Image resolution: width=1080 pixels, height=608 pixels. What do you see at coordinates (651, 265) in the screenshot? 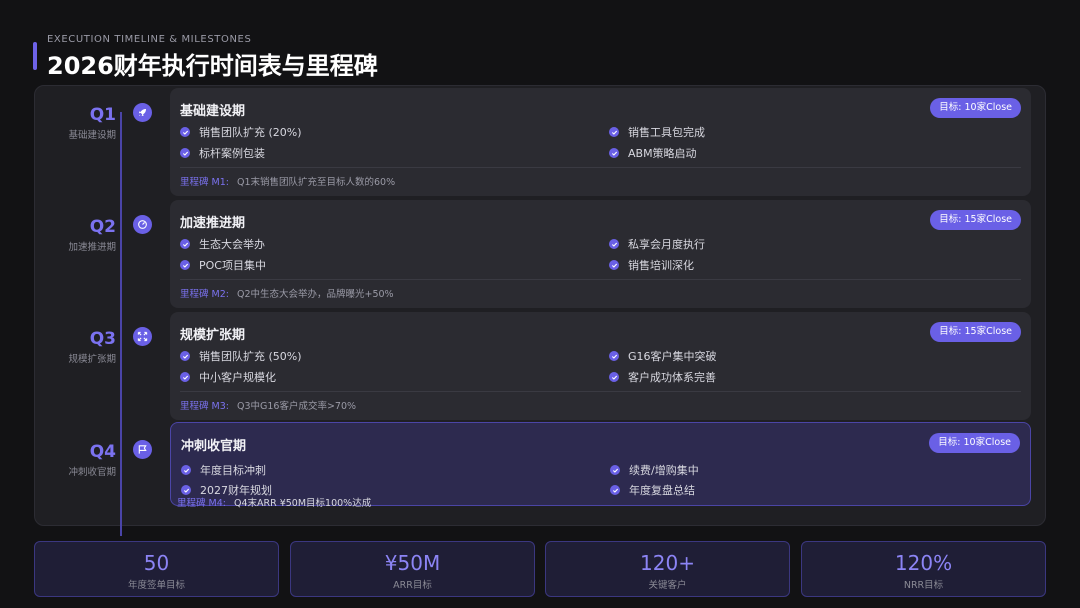
I see `task-item: 销售培训深化` at bounding box center [651, 265].